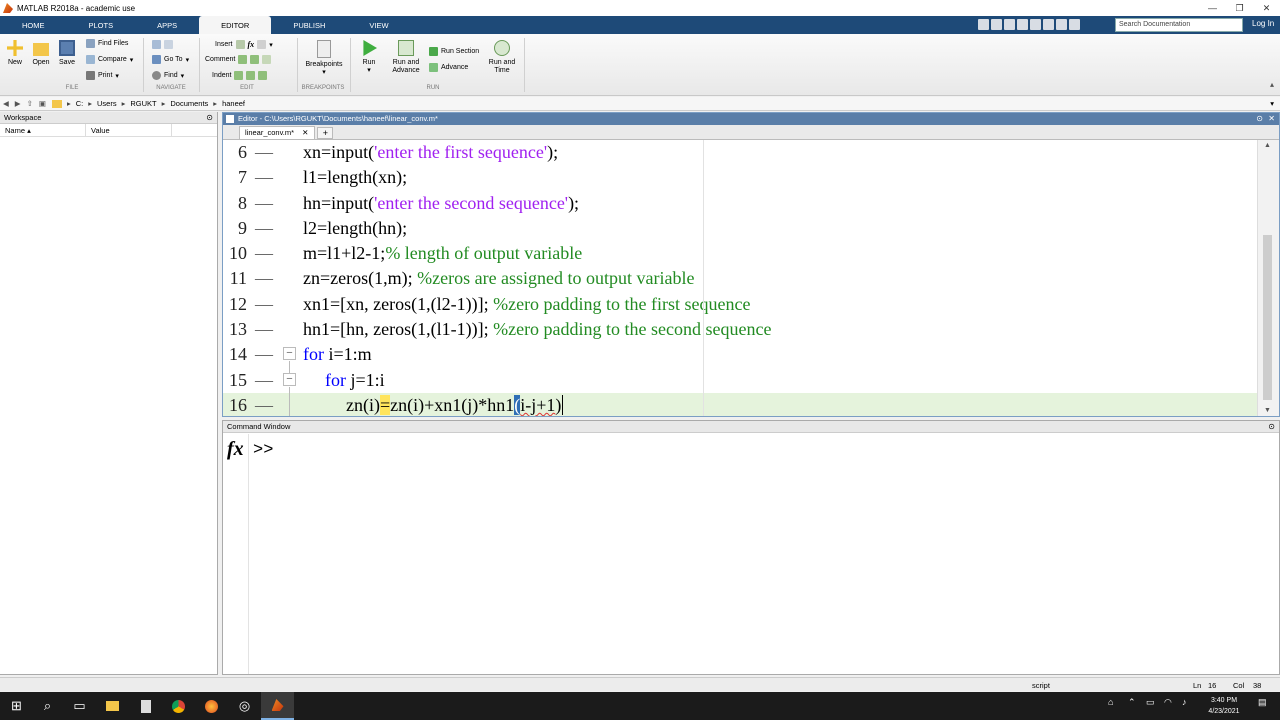 This screenshot has width=1280, height=720. What do you see at coordinates (235, 354) in the screenshot?
I see `line-number: 14` at bounding box center [235, 354].